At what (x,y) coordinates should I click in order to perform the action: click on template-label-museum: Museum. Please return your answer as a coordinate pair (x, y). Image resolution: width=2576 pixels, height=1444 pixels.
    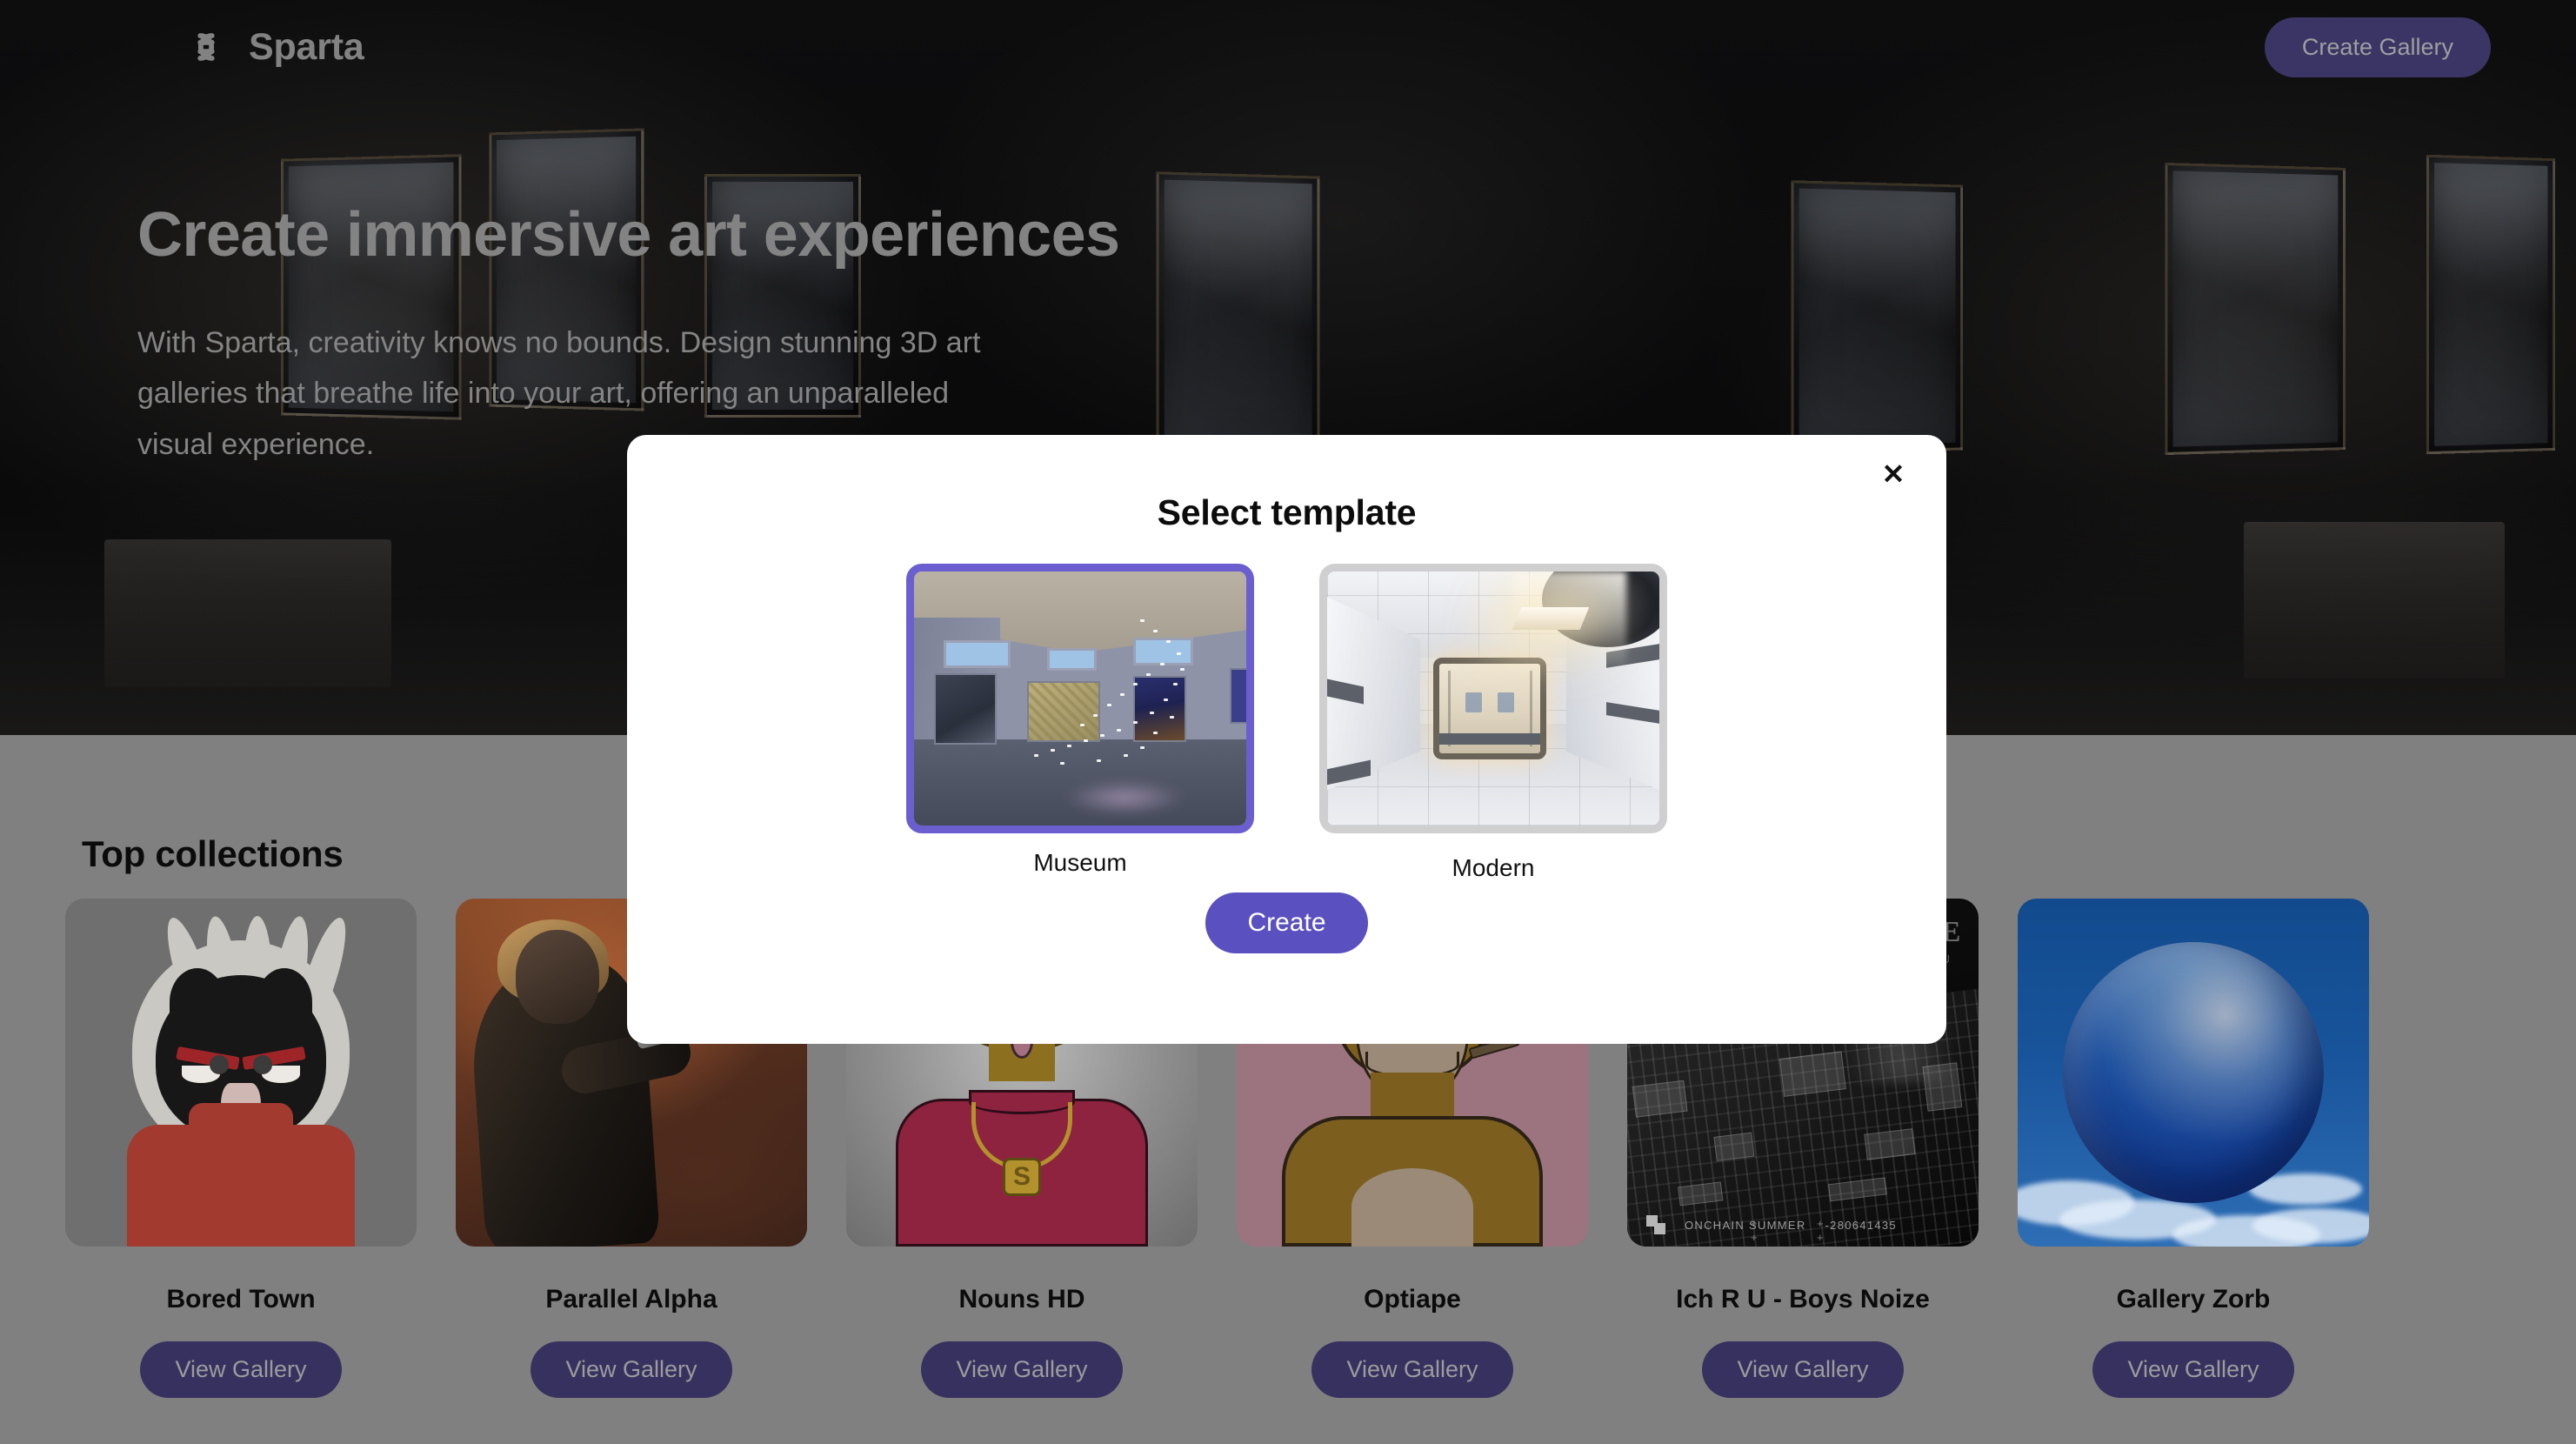
    Looking at the image, I should click on (1080, 862).